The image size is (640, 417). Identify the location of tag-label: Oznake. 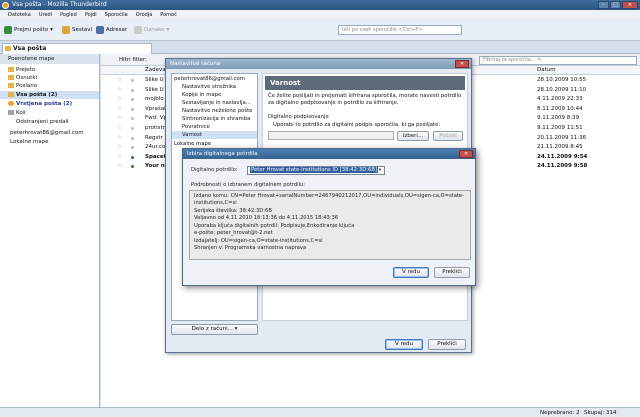
(154, 30).